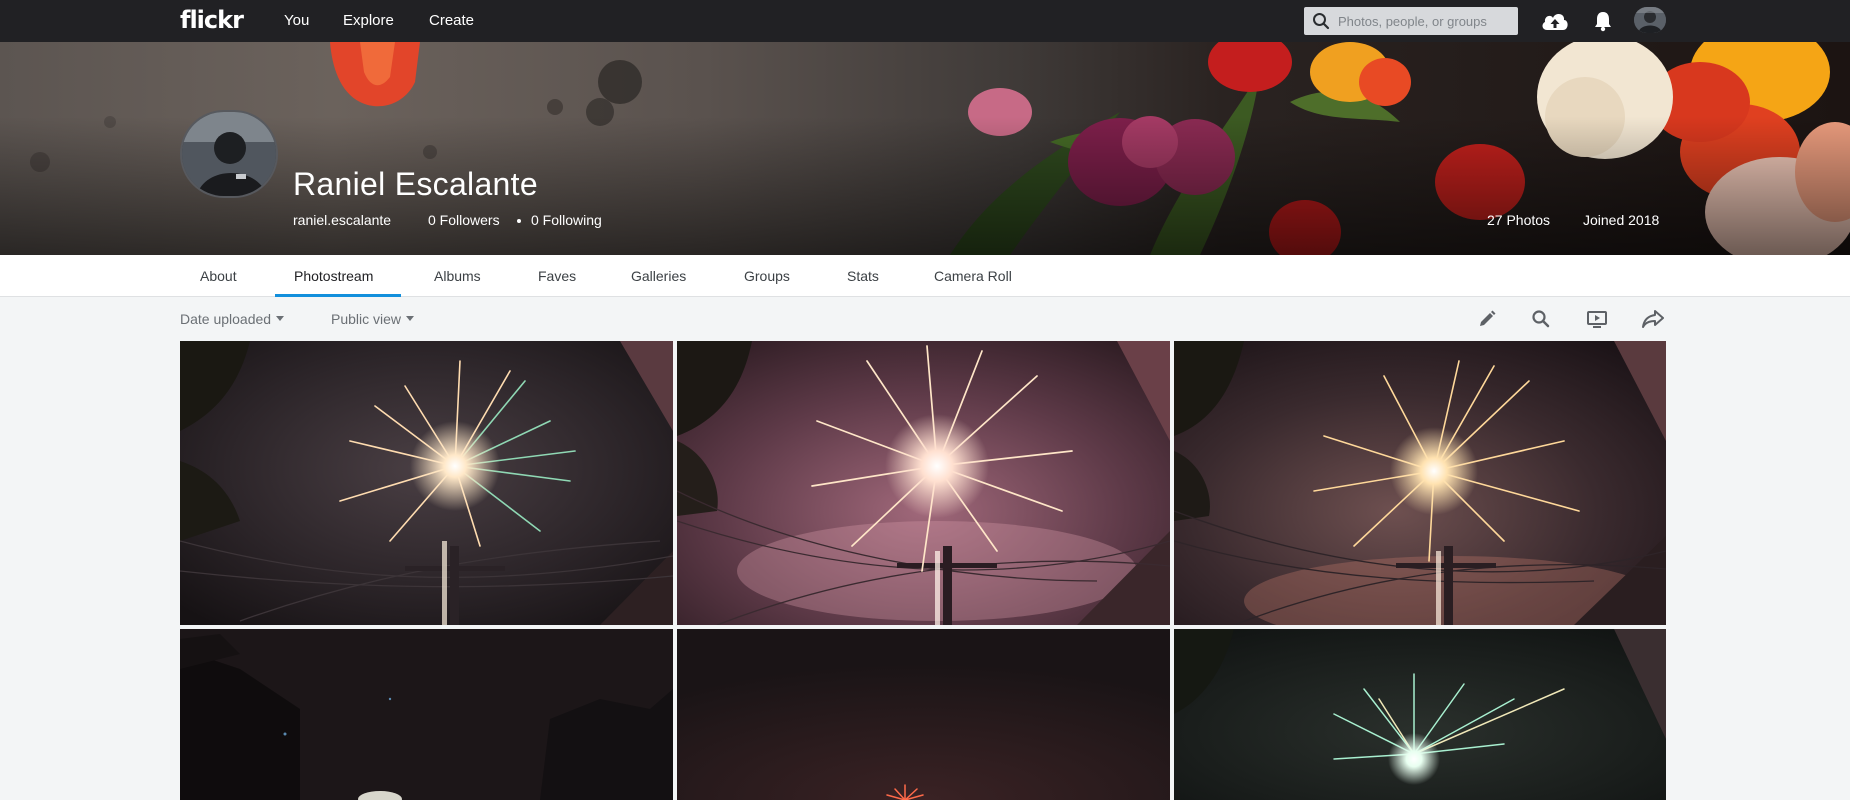  What do you see at coordinates (212, 20) in the screenshot?
I see `flickr-logo: flickr` at bounding box center [212, 20].